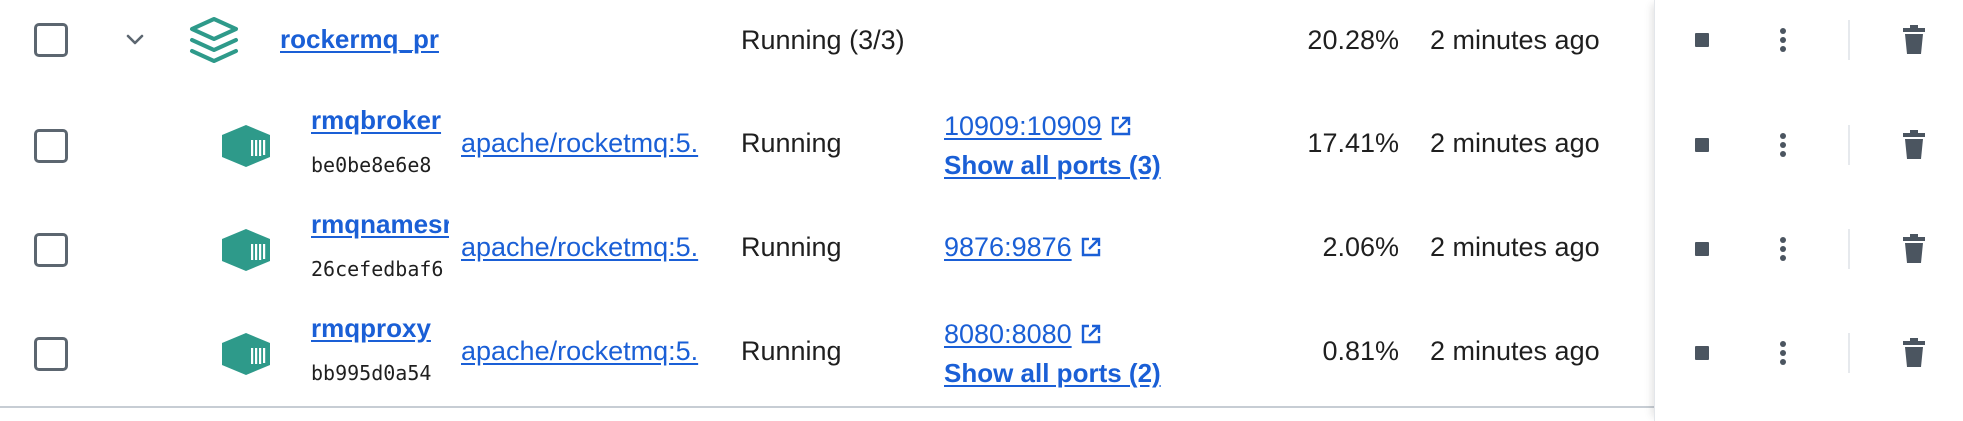  Describe the element at coordinates (1515, 40) in the screenshot. I see `group-started: 2 minutes ago` at that location.